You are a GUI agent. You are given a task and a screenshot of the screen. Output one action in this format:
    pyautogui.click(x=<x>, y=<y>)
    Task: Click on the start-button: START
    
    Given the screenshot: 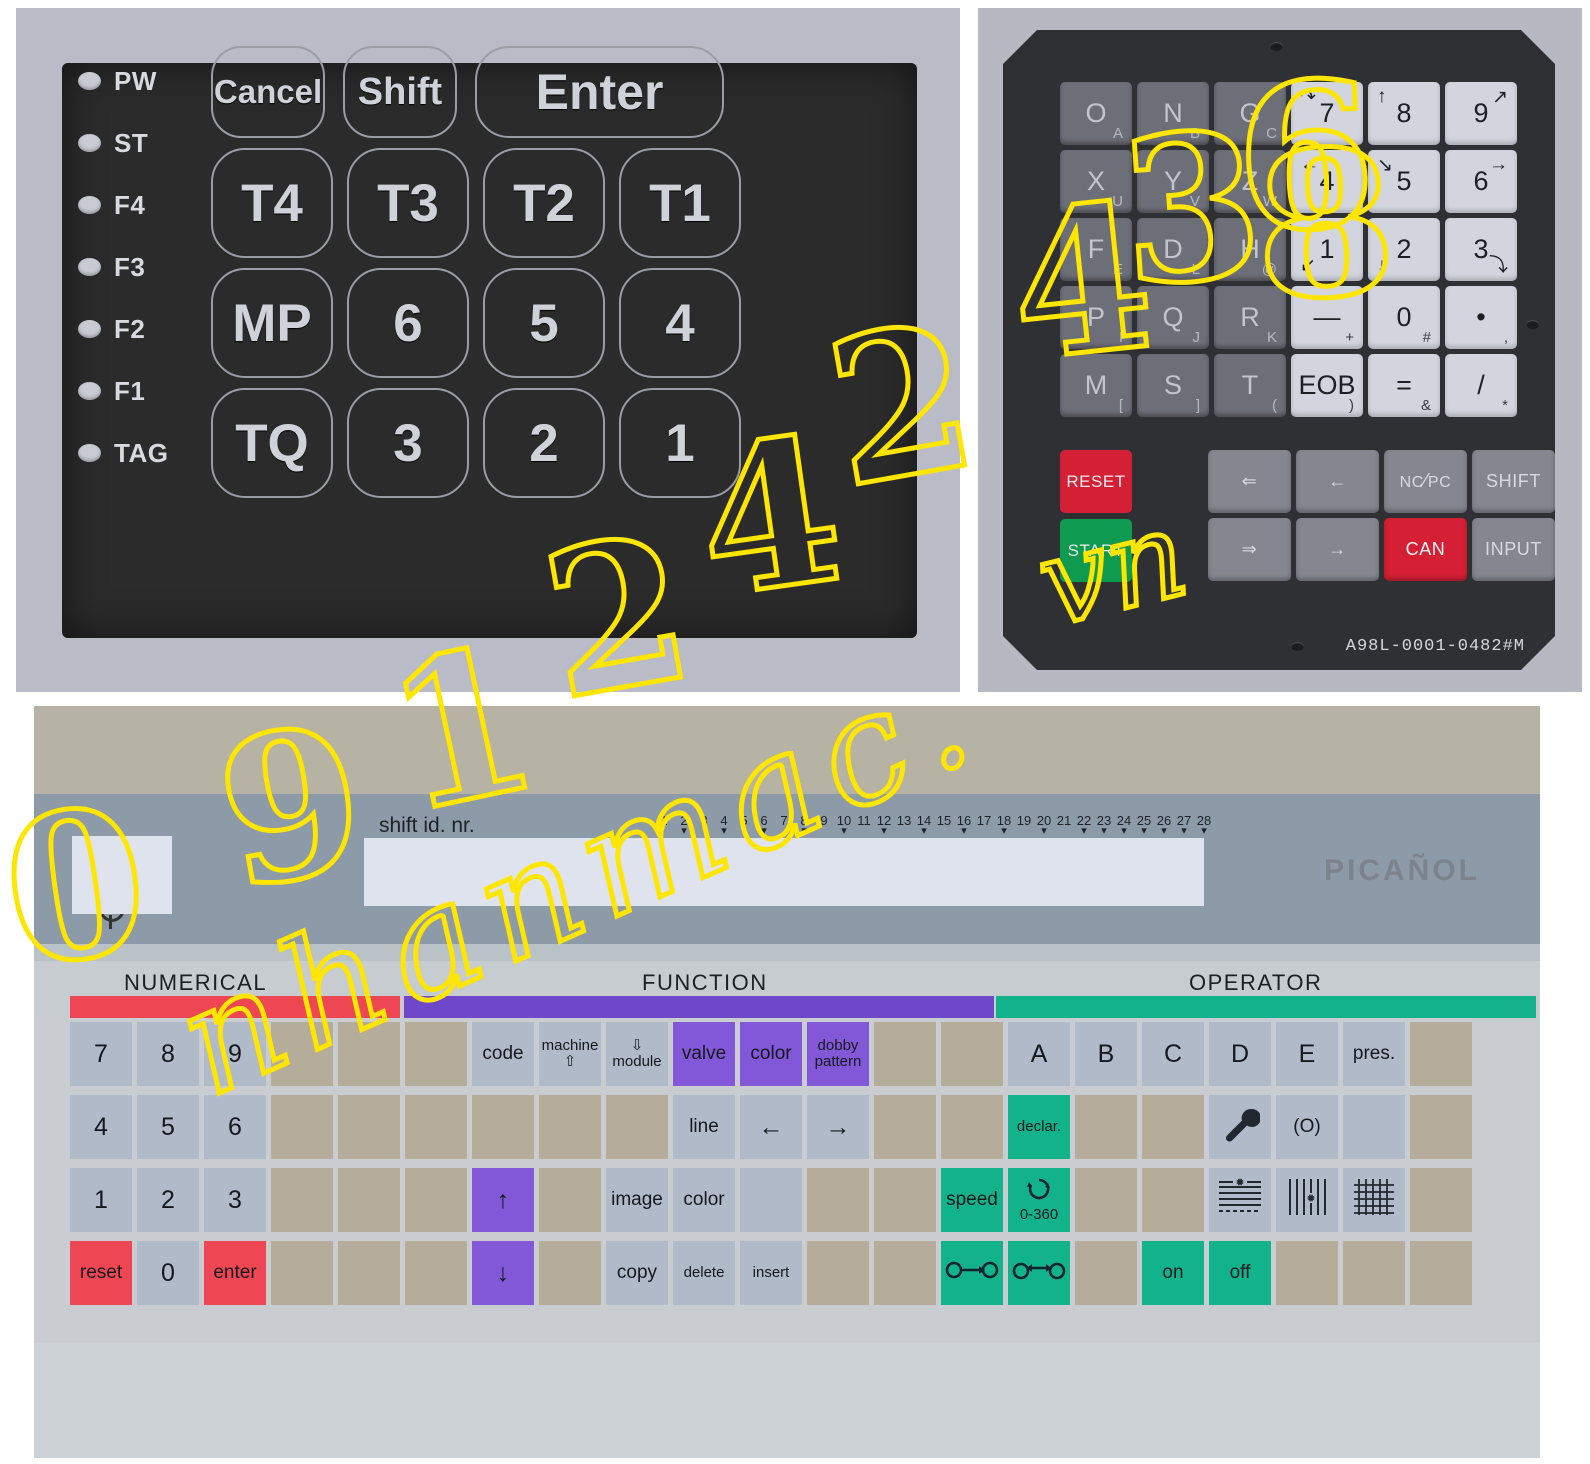 What is the action you would take?
    pyautogui.click(x=1096, y=550)
    